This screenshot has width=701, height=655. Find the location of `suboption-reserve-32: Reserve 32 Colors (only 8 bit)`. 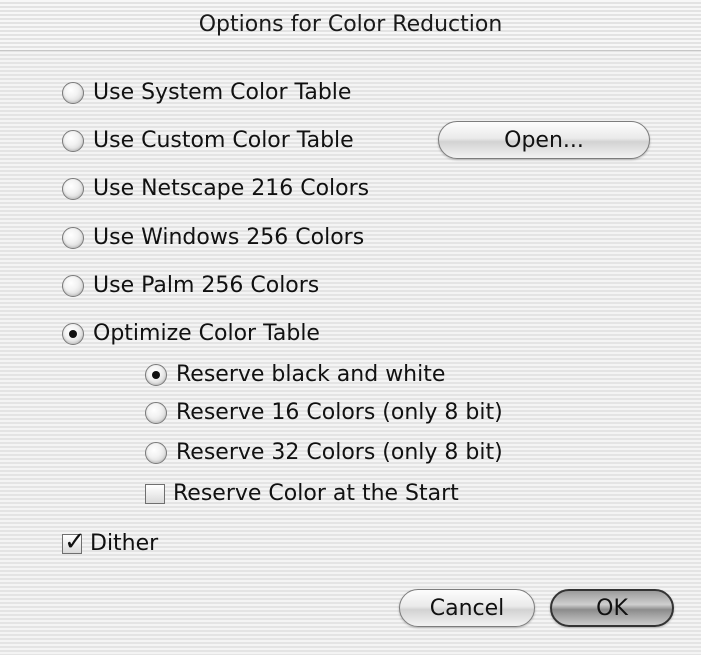

suboption-reserve-32: Reserve 32 Colors (only 8 bit) is located at coordinates (324, 452).